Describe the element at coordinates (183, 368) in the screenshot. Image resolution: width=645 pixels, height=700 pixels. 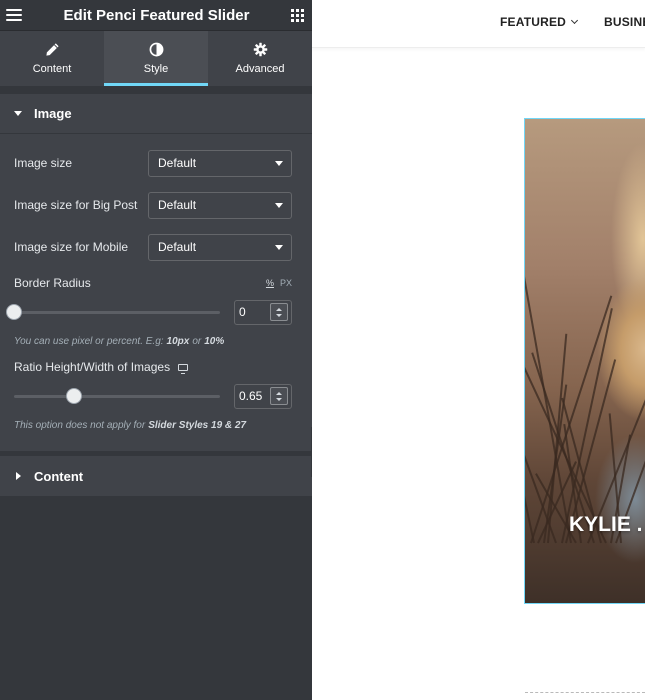
I see `desktop-icon` at that location.